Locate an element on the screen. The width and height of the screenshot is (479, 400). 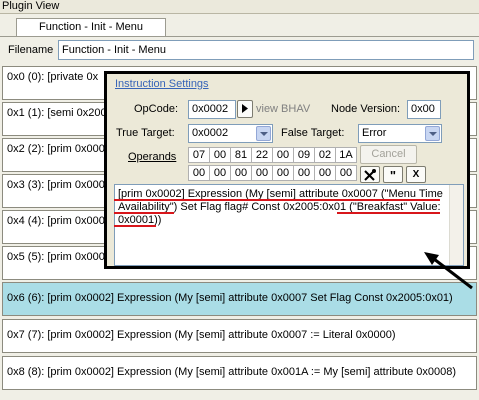
node-version-label: Node Version: is located at coordinates (366, 109).